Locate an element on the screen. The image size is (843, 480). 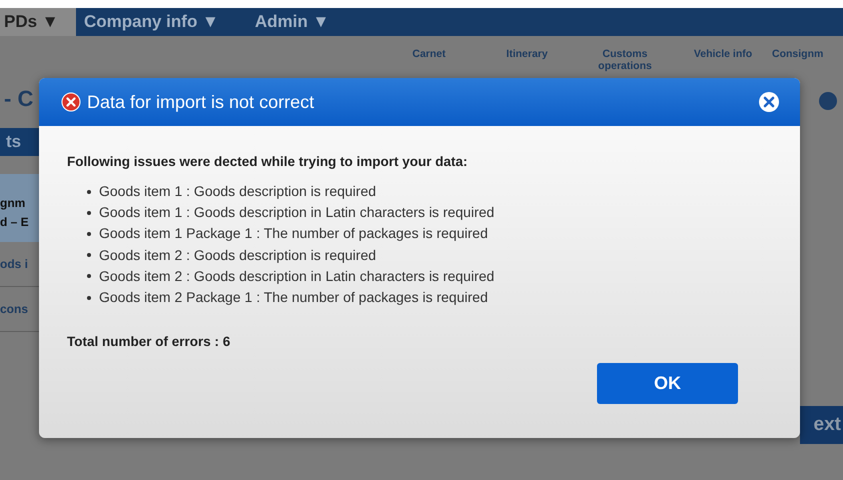
nav-tab: Company info ▼ is located at coordinates (161, 22).